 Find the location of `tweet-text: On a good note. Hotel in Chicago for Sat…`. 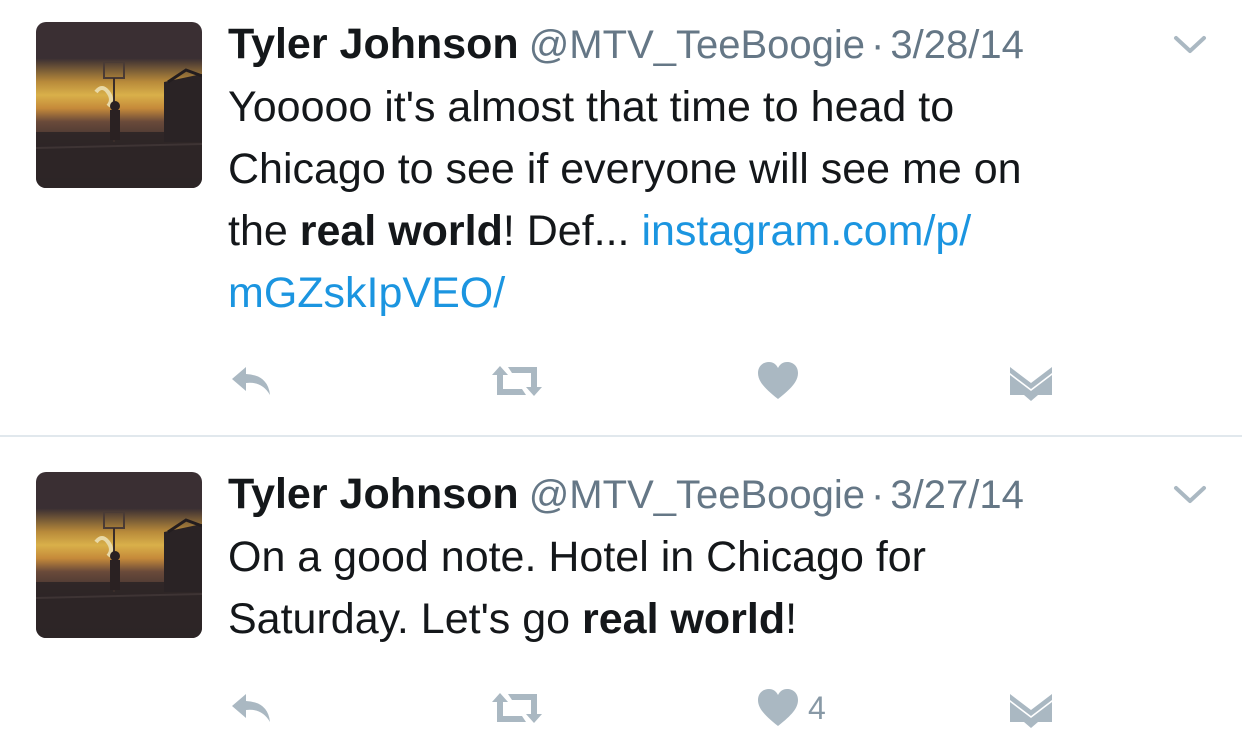

tweet-text: On a good note. Hotel in Chicago for Sat… is located at coordinates (708, 588).